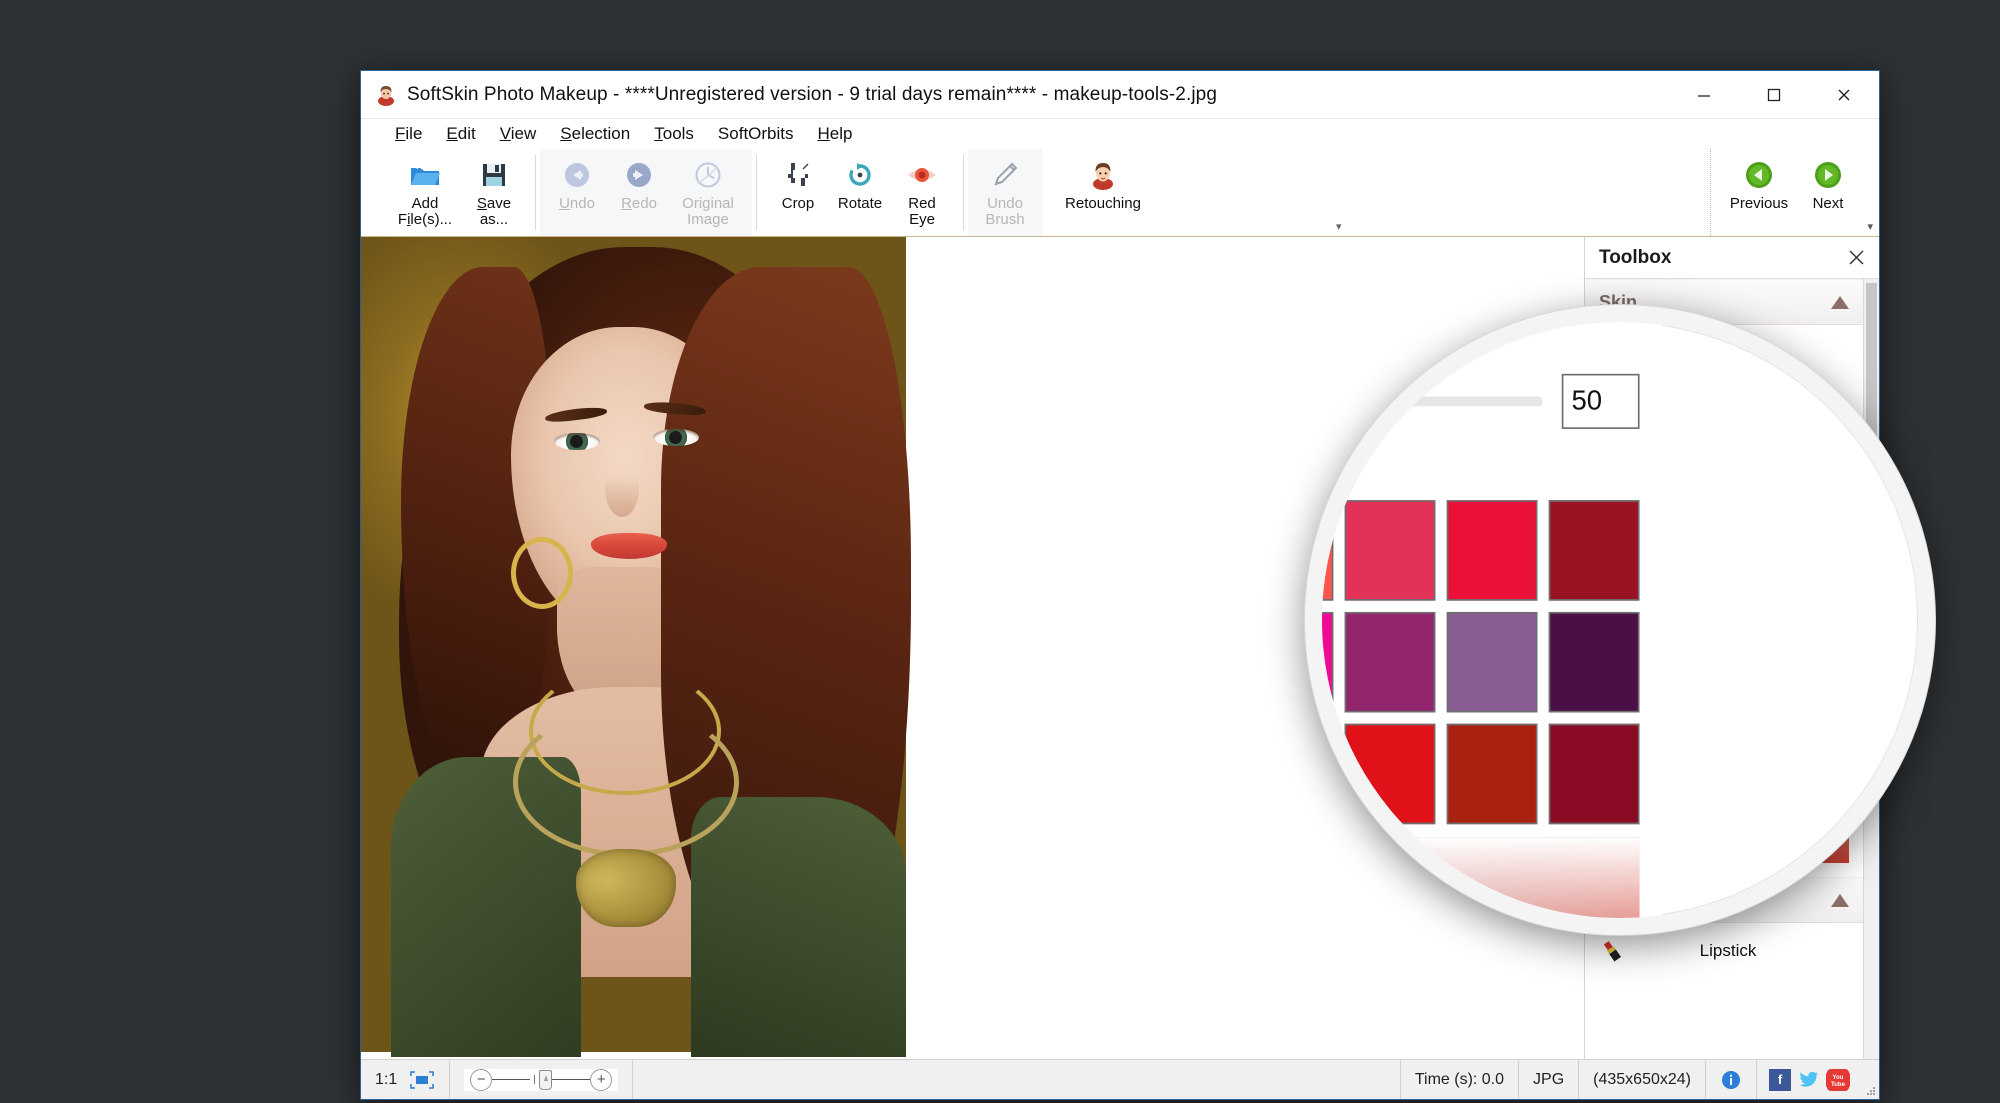 The height and width of the screenshot is (1103, 2000). I want to click on fit-to-window-icon, so click(422, 1080).